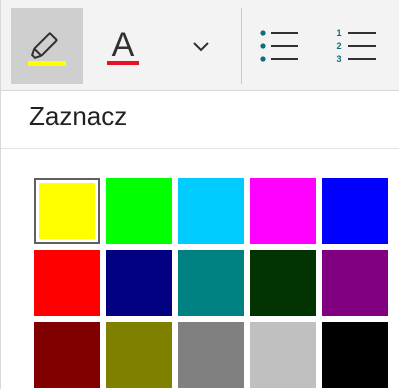  What do you see at coordinates (241, 46) in the screenshot?
I see `toolbar-separator` at bounding box center [241, 46].